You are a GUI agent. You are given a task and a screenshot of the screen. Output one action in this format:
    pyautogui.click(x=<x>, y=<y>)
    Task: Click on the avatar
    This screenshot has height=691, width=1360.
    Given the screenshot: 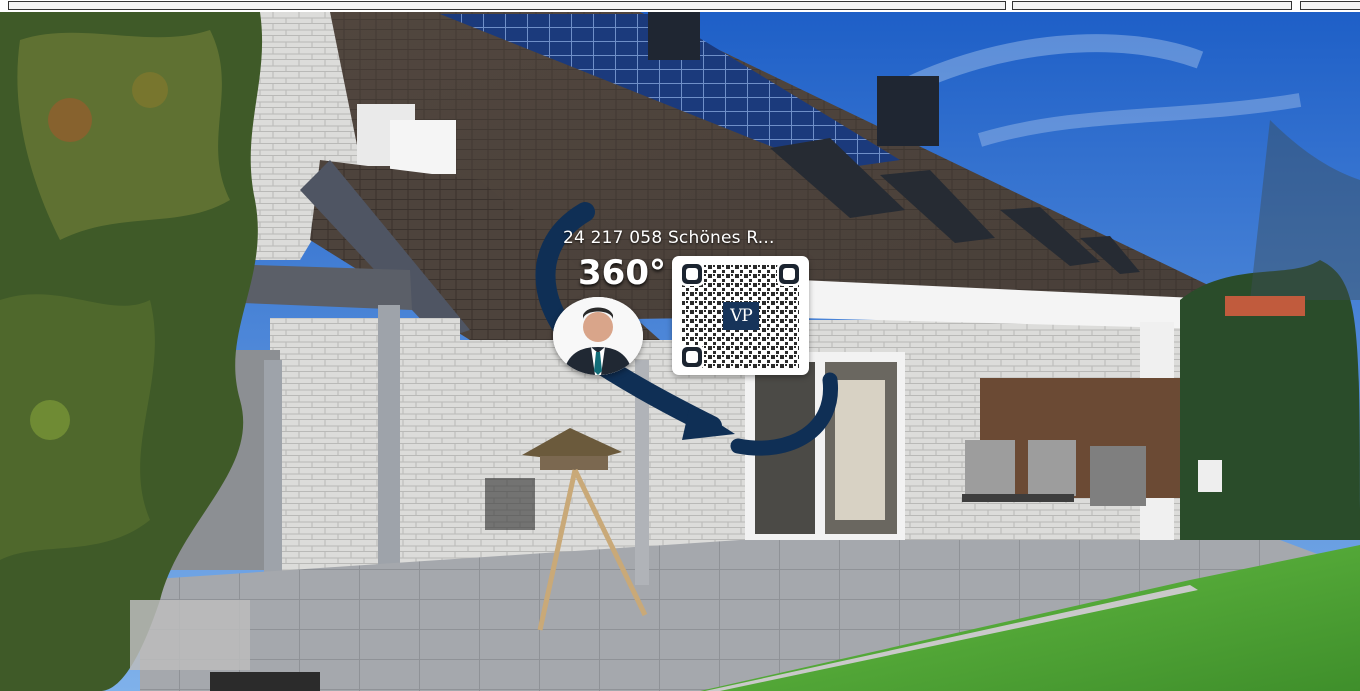 What is the action you would take?
    pyautogui.click(x=598, y=336)
    